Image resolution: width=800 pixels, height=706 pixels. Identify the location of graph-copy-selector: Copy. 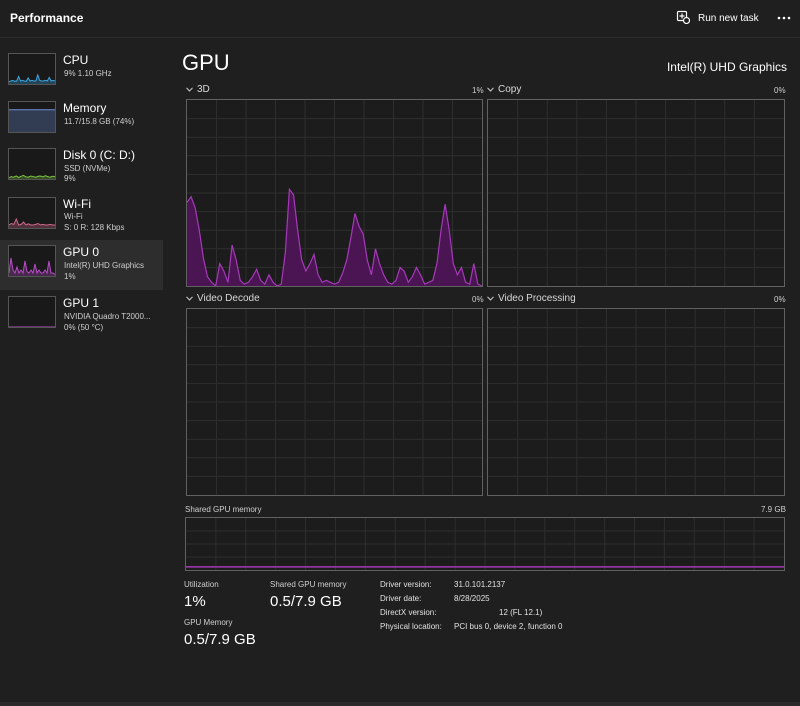
(504, 89).